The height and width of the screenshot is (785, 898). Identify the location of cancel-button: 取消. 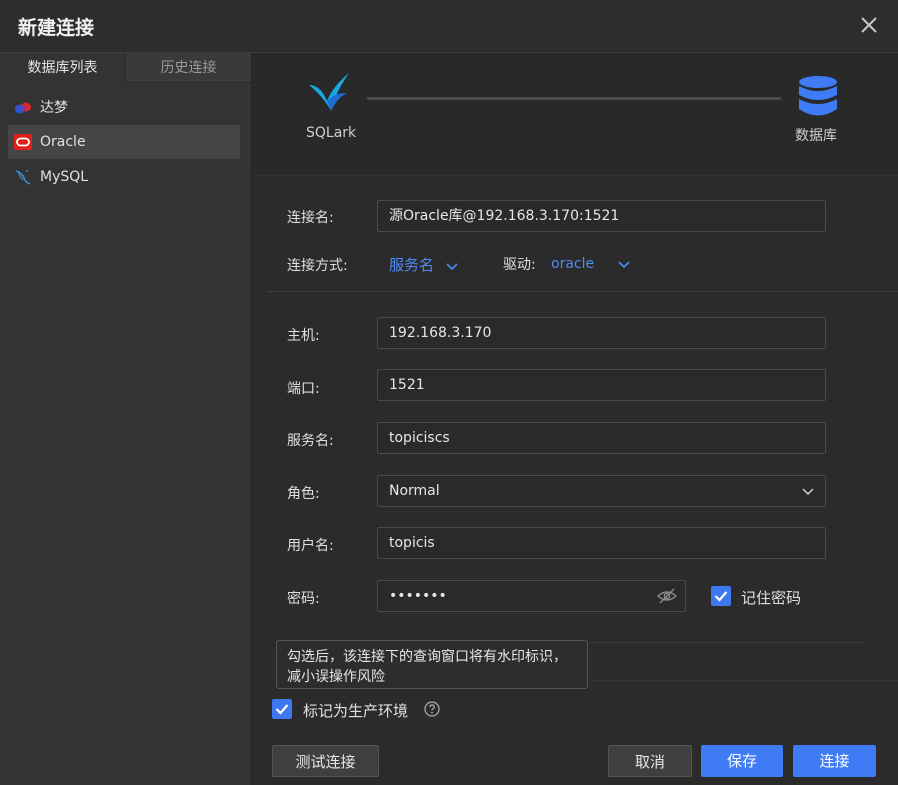
(650, 761).